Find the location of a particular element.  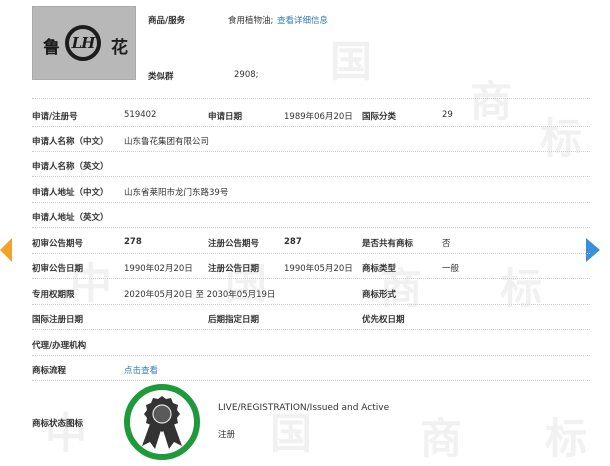

exclusive-label: 专用权期限 is located at coordinates (53, 295).